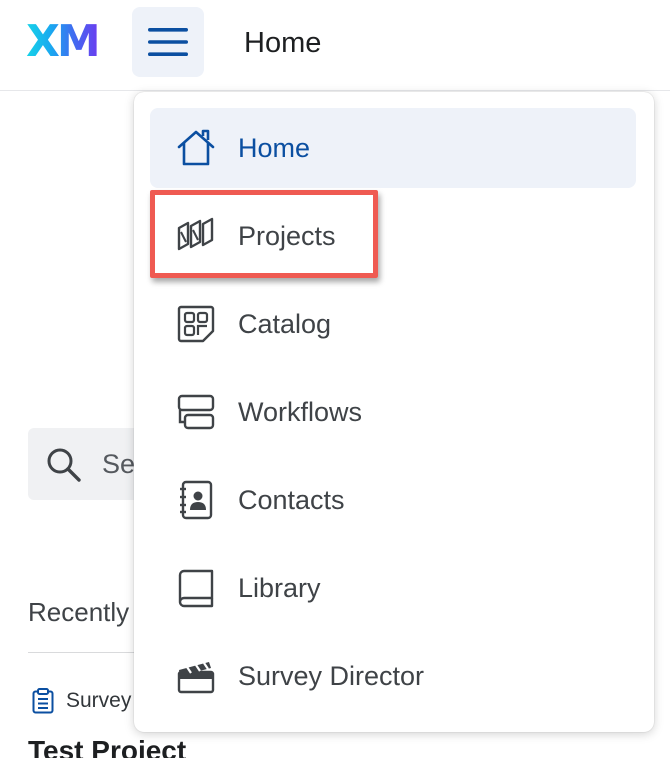 Image resolution: width=670 pixels, height=758 pixels. What do you see at coordinates (335, 45) in the screenshot?
I see `top-header: XM Home` at bounding box center [335, 45].